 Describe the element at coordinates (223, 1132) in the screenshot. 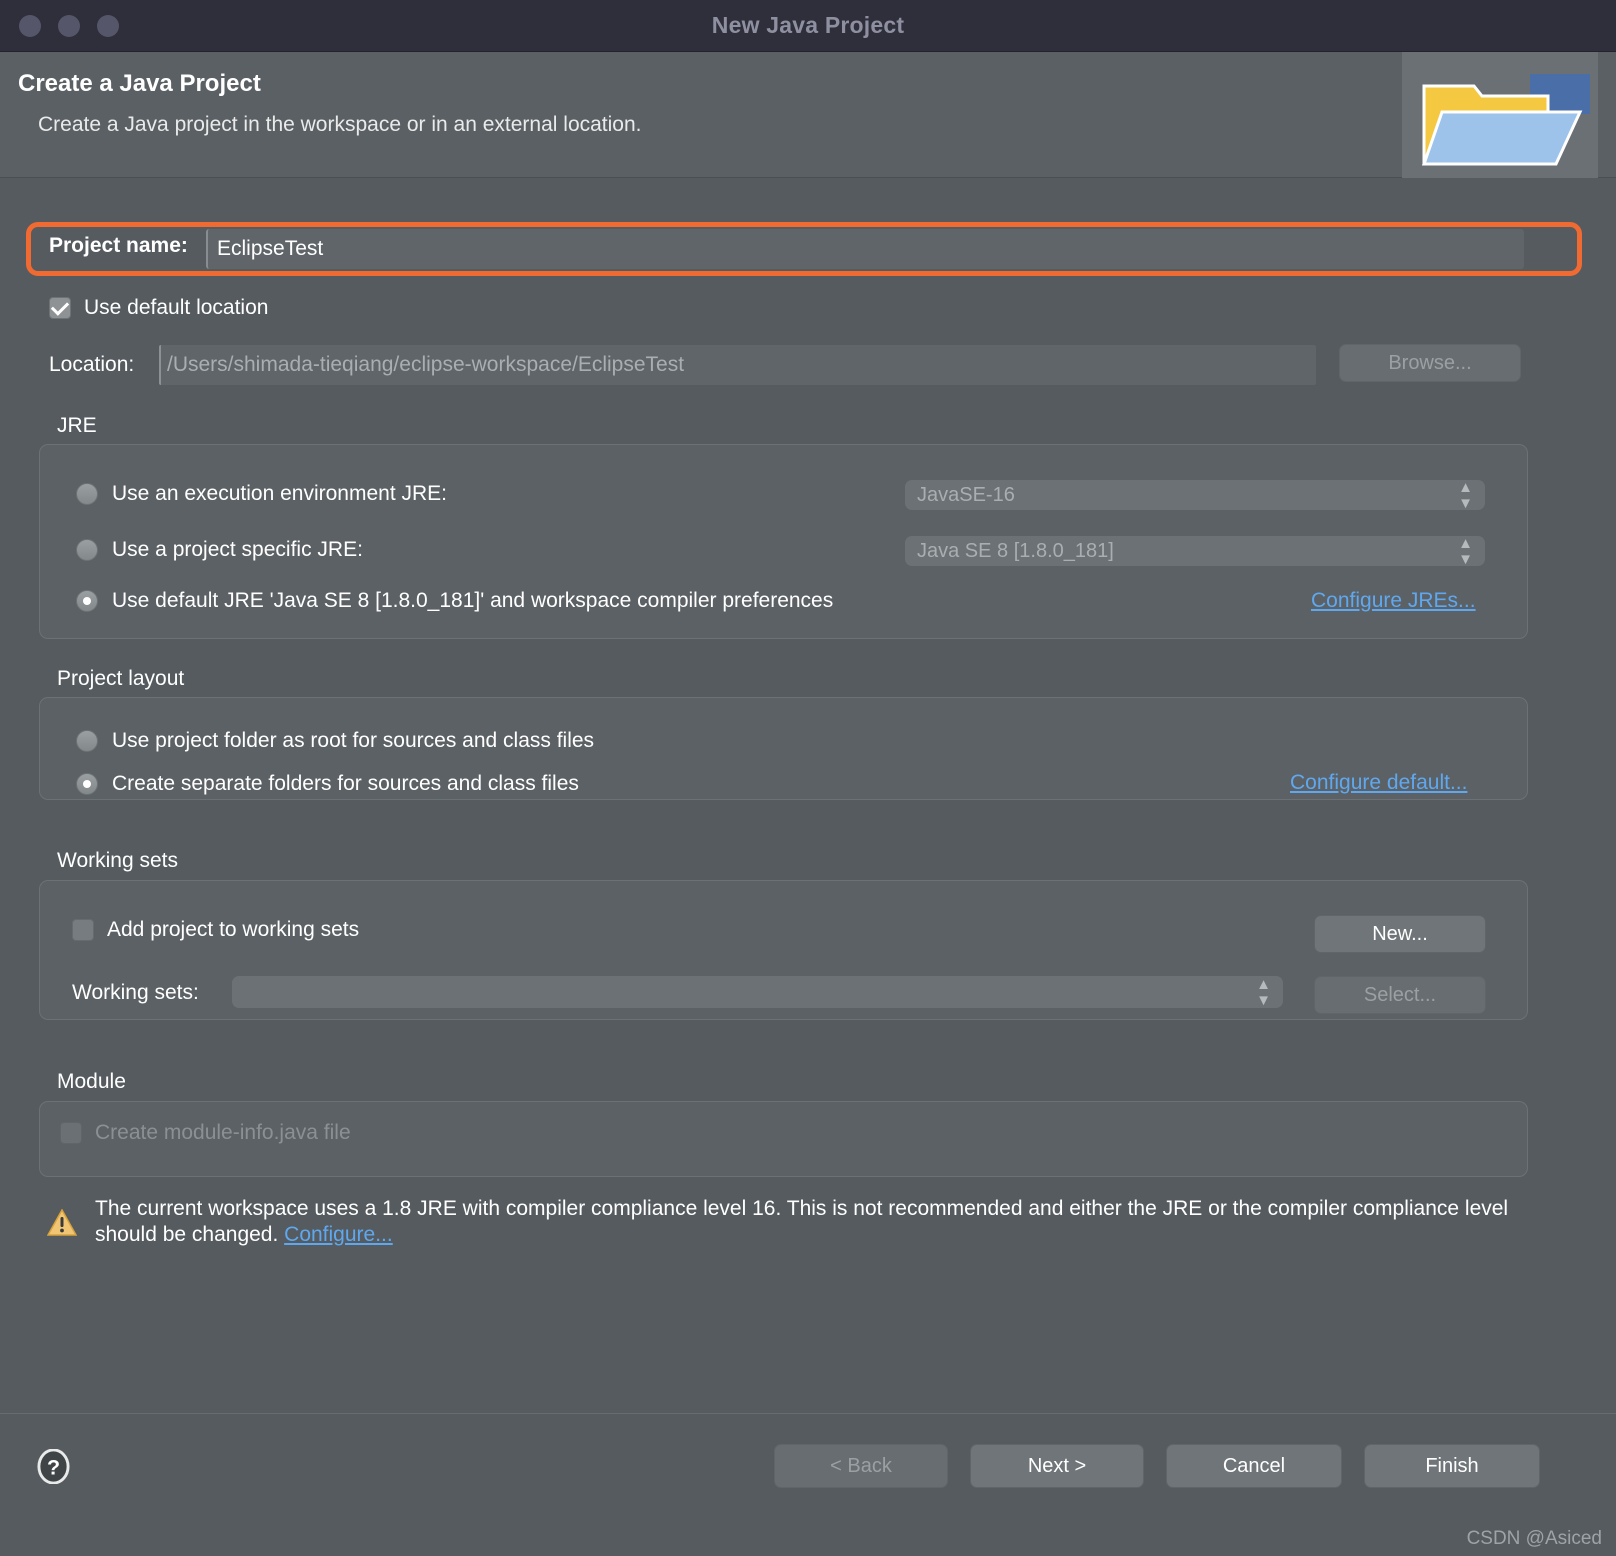

I see `create-module-info-label: Create module-info.java file` at that location.